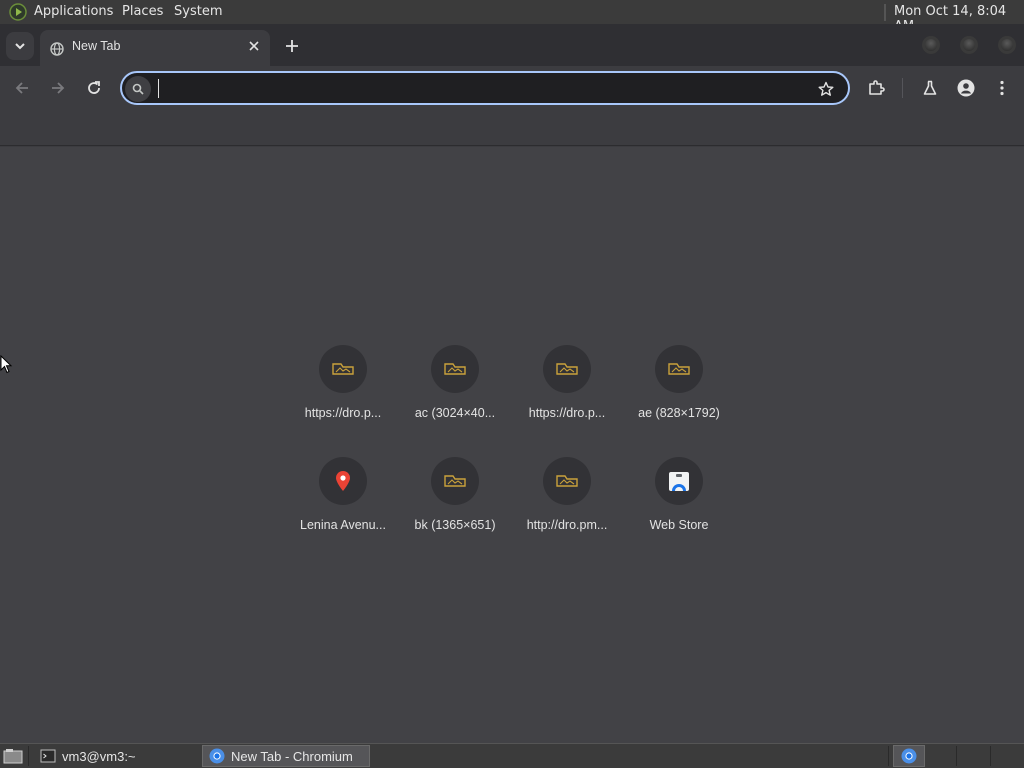  I want to click on extensions-icon, so click(877, 87).